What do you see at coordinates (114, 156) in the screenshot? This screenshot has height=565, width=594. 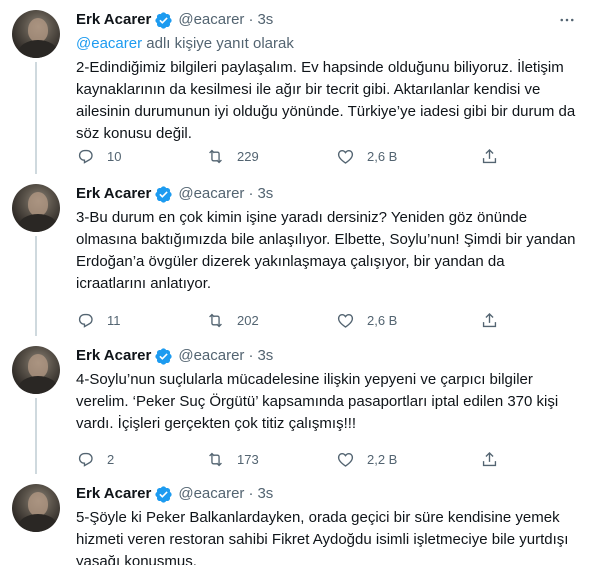 I see `reply-count: 10` at bounding box center [114, 156].